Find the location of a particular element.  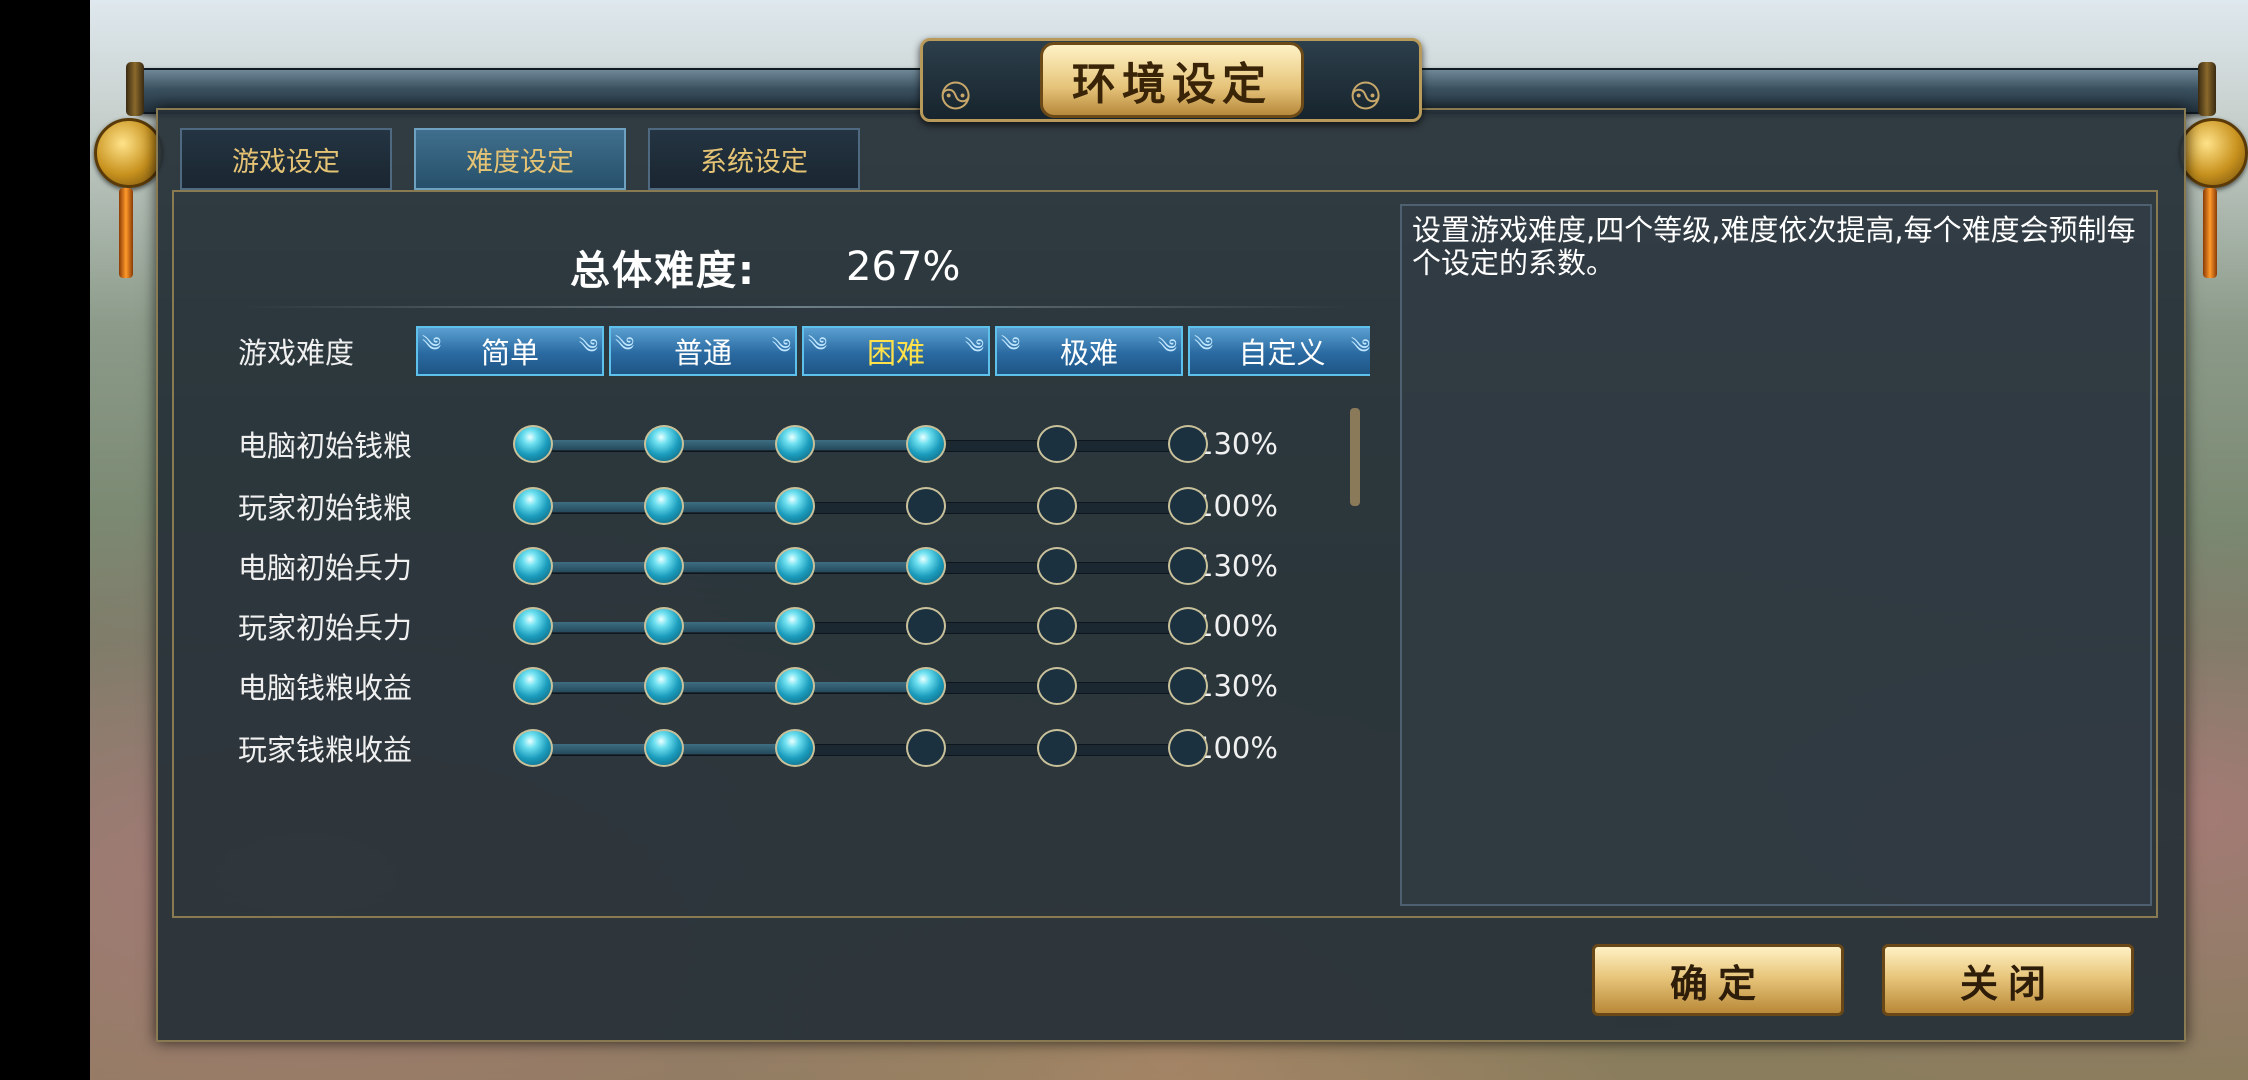

difficulty-option-button: 普通 ༄ ༄ is located at coordinates (703, 351).